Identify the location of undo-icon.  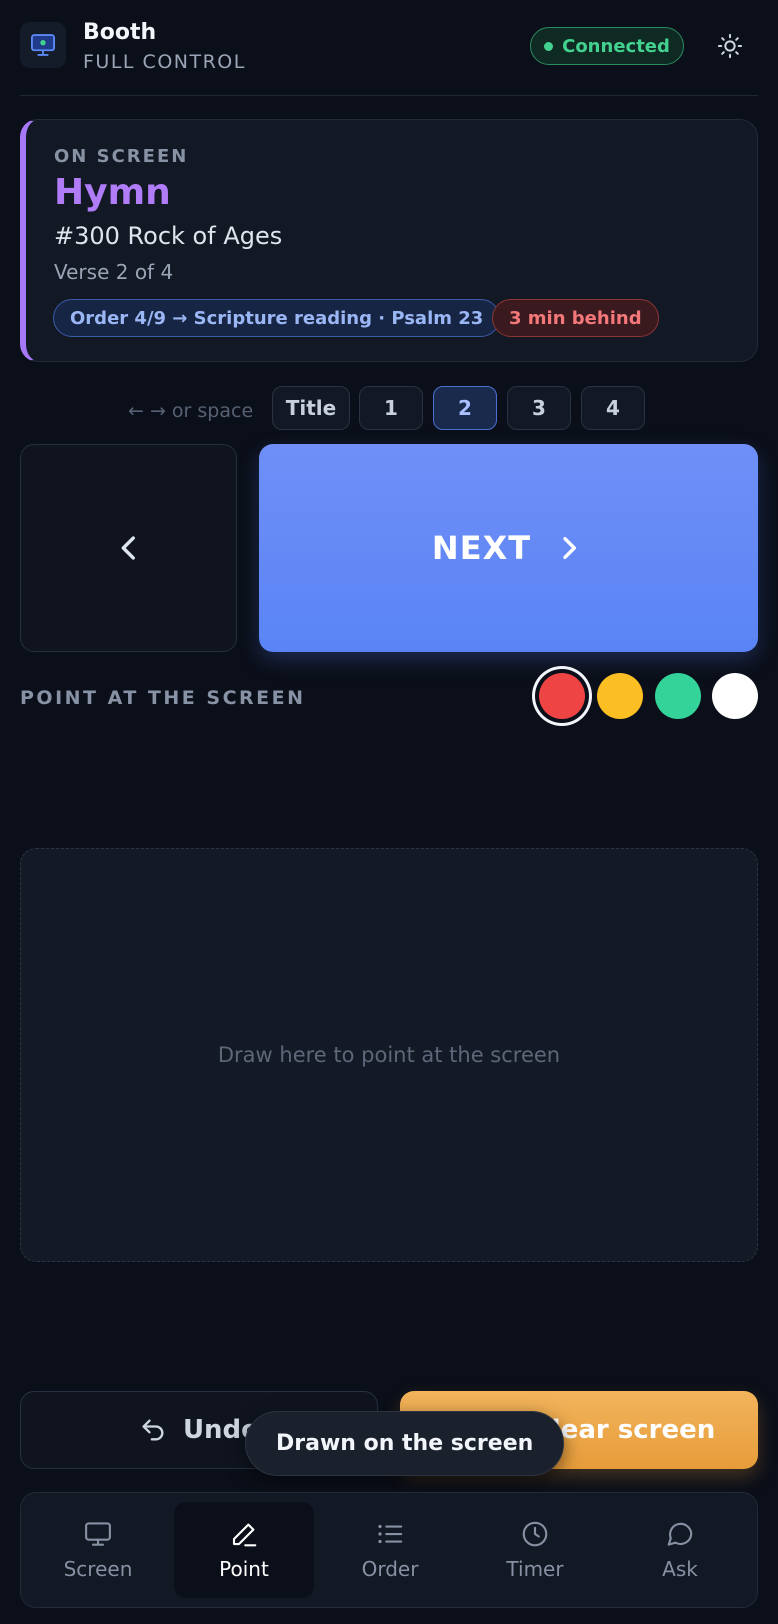
(153, 1430).